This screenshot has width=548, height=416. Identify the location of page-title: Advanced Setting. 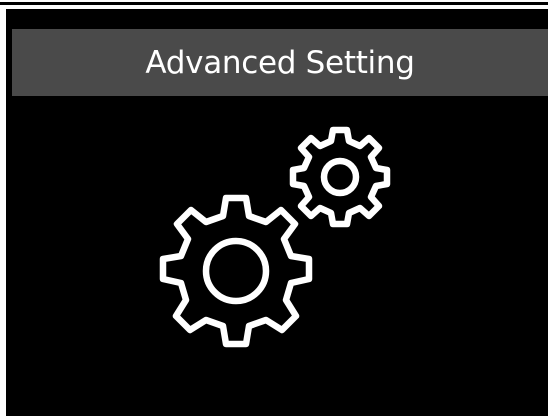
(280, 62).